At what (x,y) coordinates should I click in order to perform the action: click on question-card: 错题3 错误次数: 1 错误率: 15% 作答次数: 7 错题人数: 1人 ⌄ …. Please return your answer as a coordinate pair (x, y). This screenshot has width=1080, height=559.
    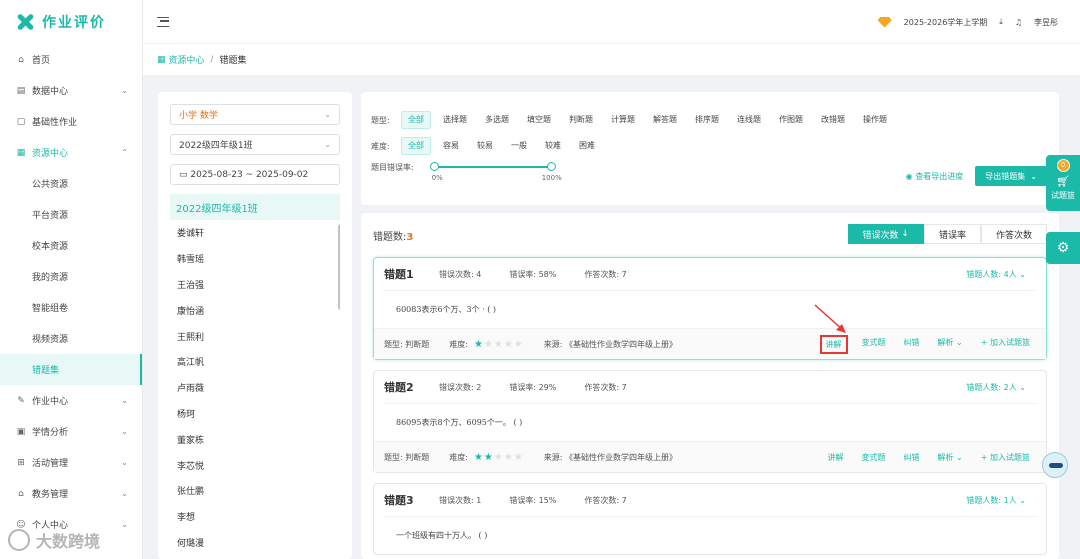
    Looking at the image, I should click on (710, 519).